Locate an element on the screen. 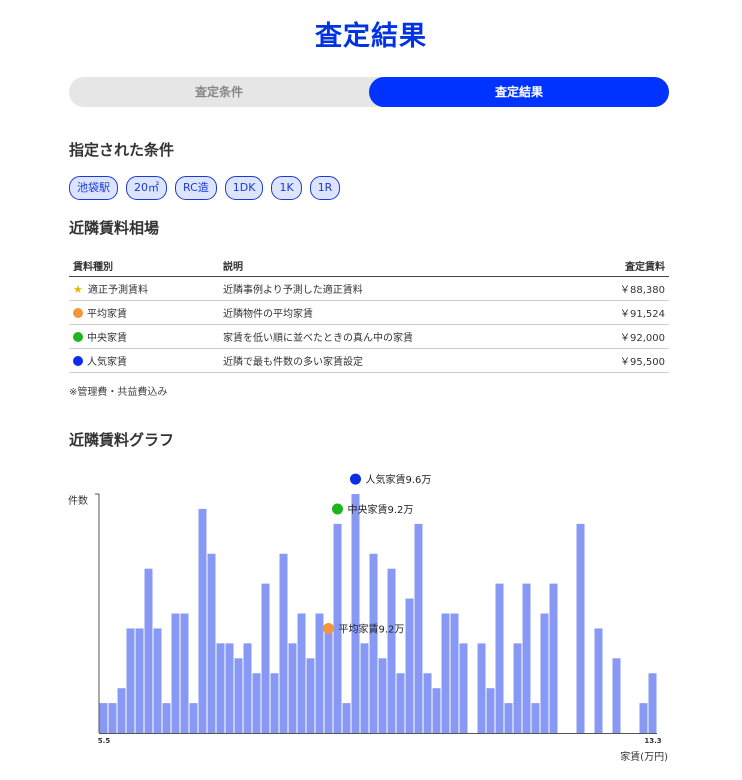 The width and height of the screenshot is (742, 780). annotation-label: 人気家賃9.6万 is located at coordinates (399, 479).